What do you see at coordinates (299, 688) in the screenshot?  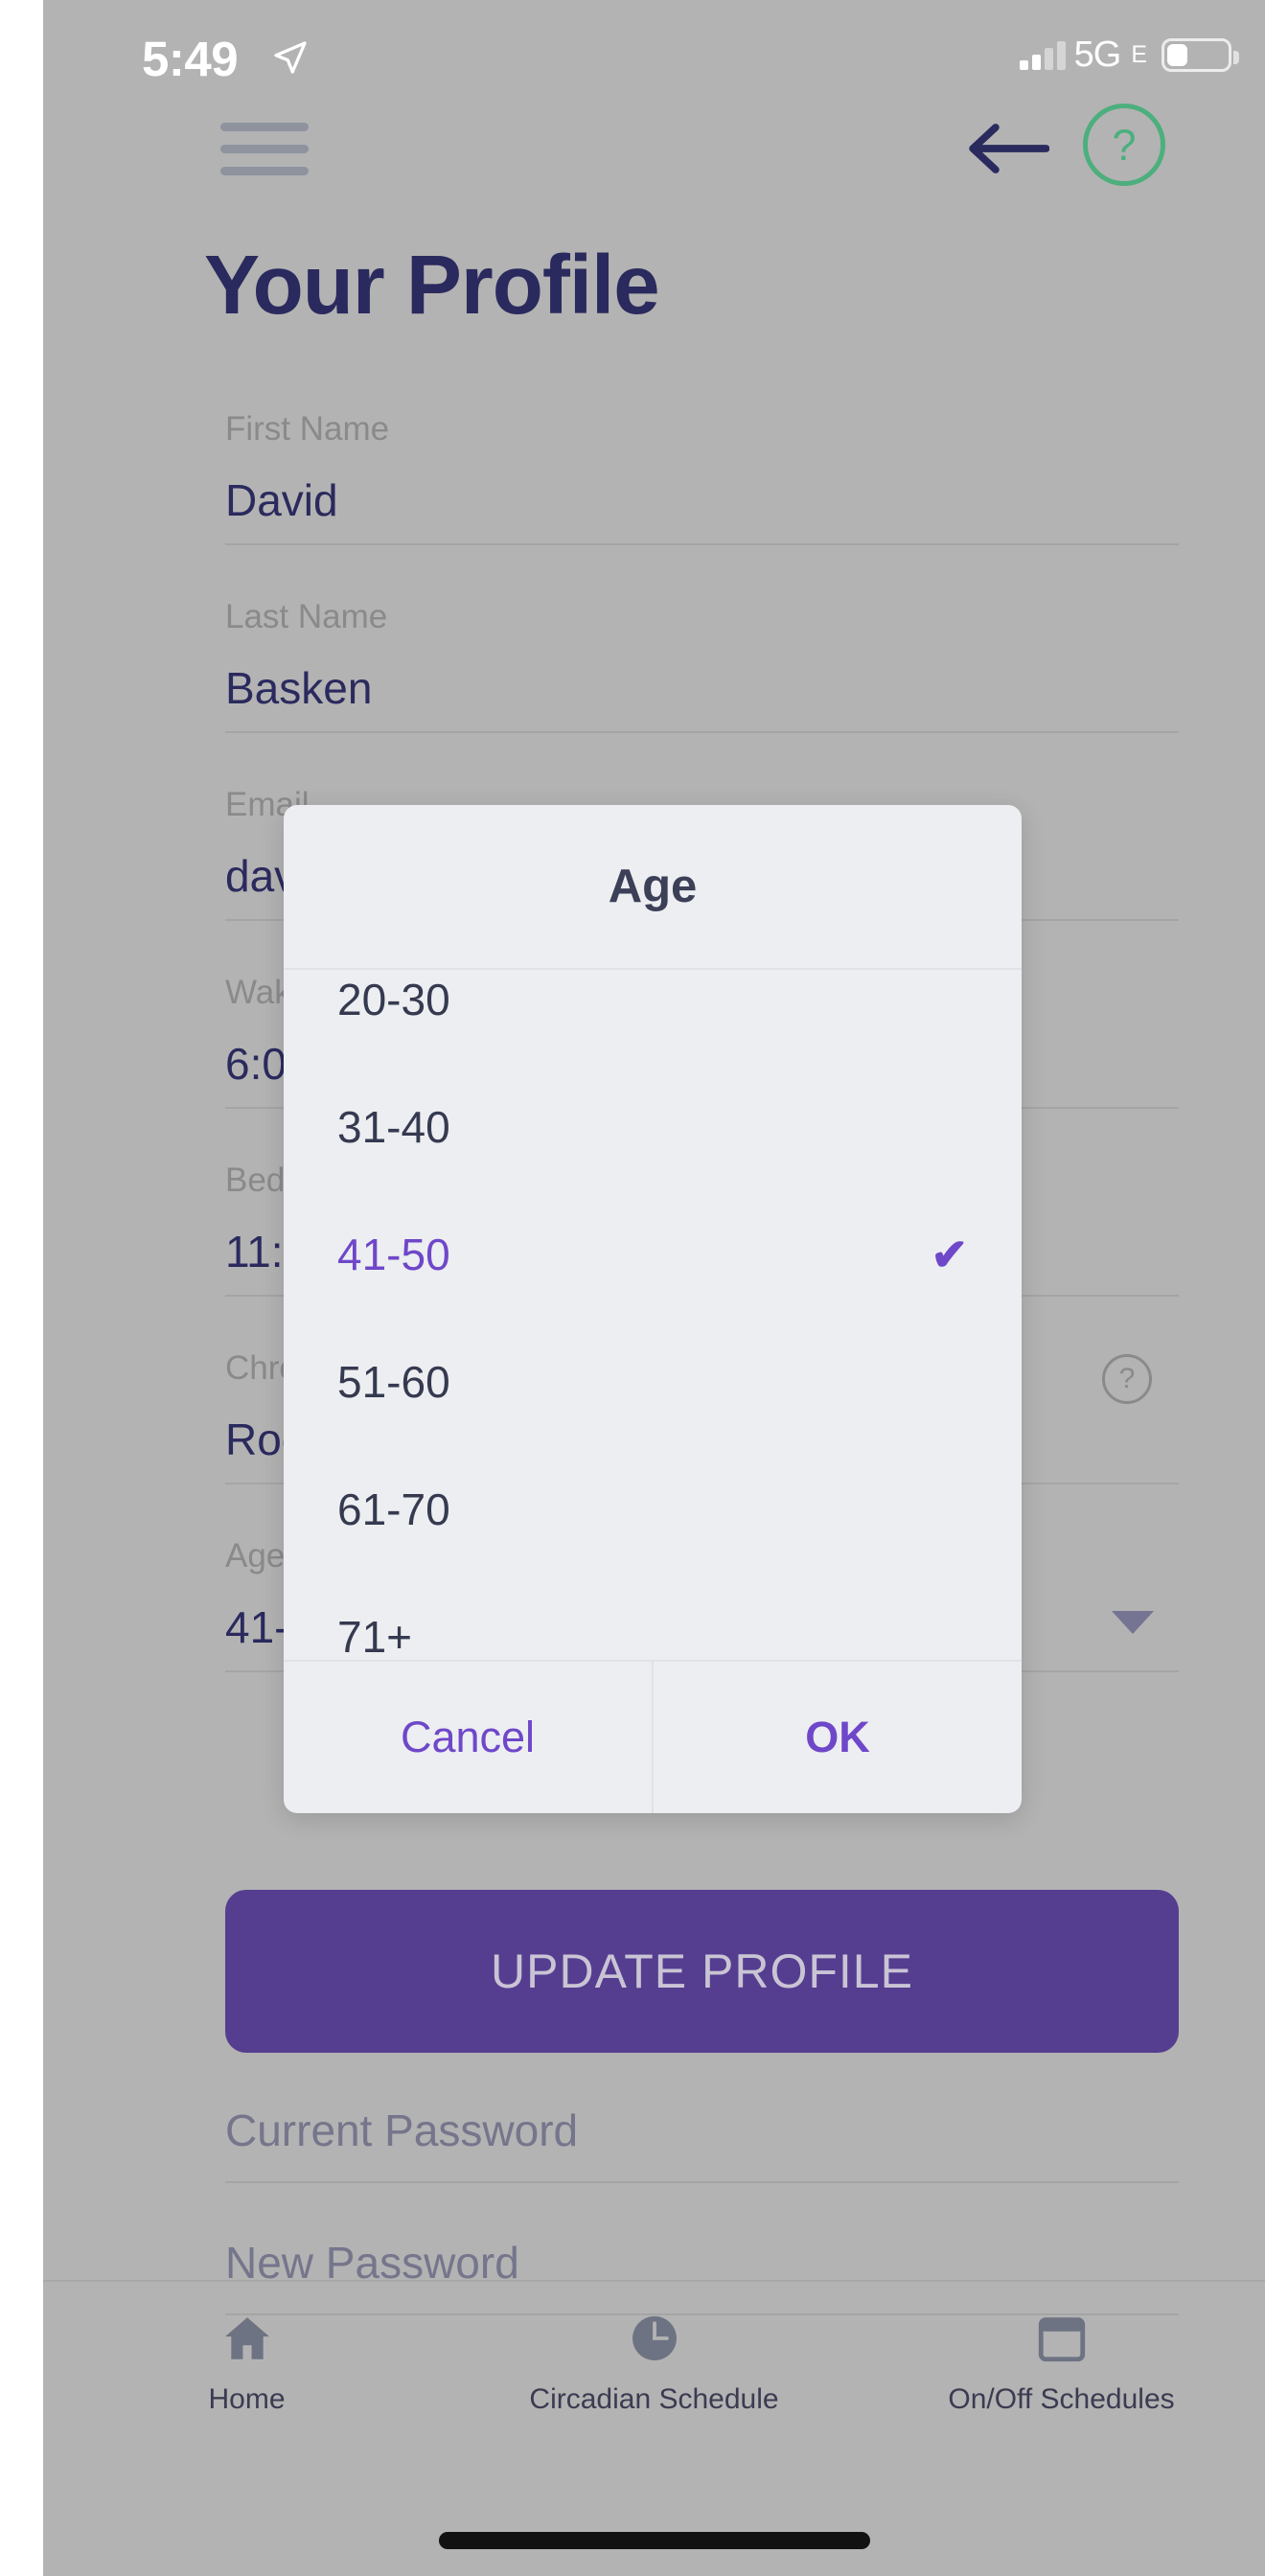 I see `field-value: Basken` at bounding box center [299, 688].